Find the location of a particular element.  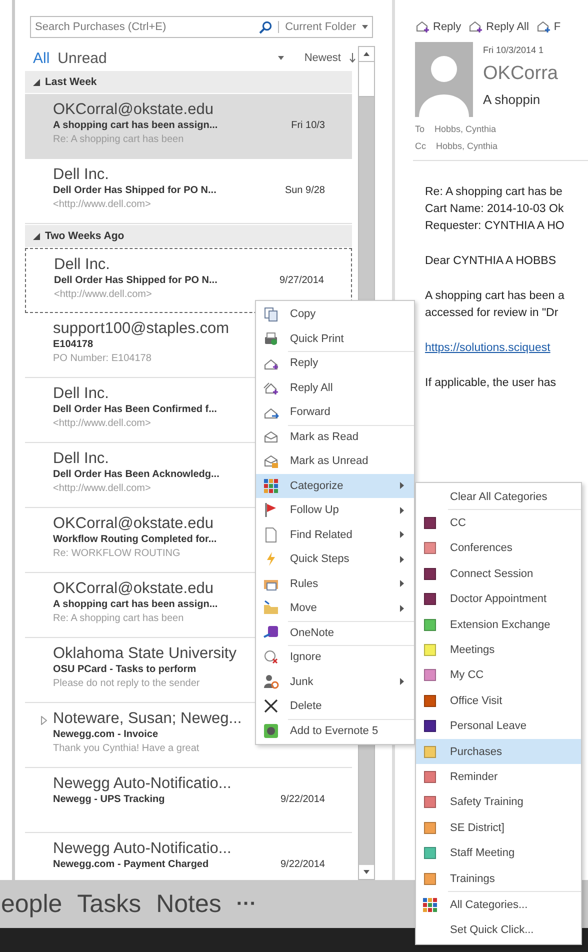

sort-button: Newest is located at coordinates (322, 58).